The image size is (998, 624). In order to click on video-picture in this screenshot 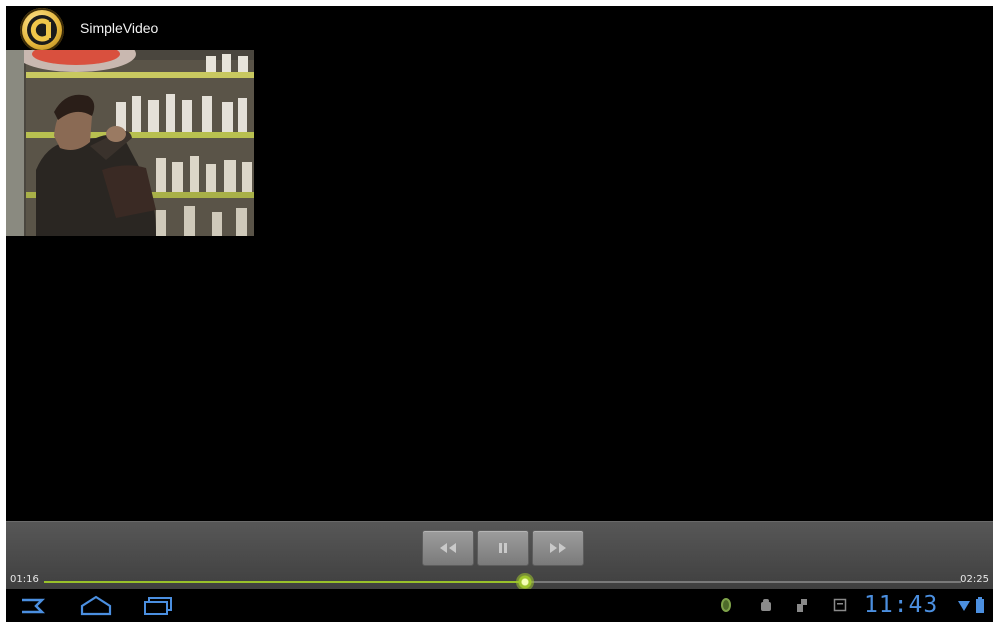, I will do `click(130, 143)`.